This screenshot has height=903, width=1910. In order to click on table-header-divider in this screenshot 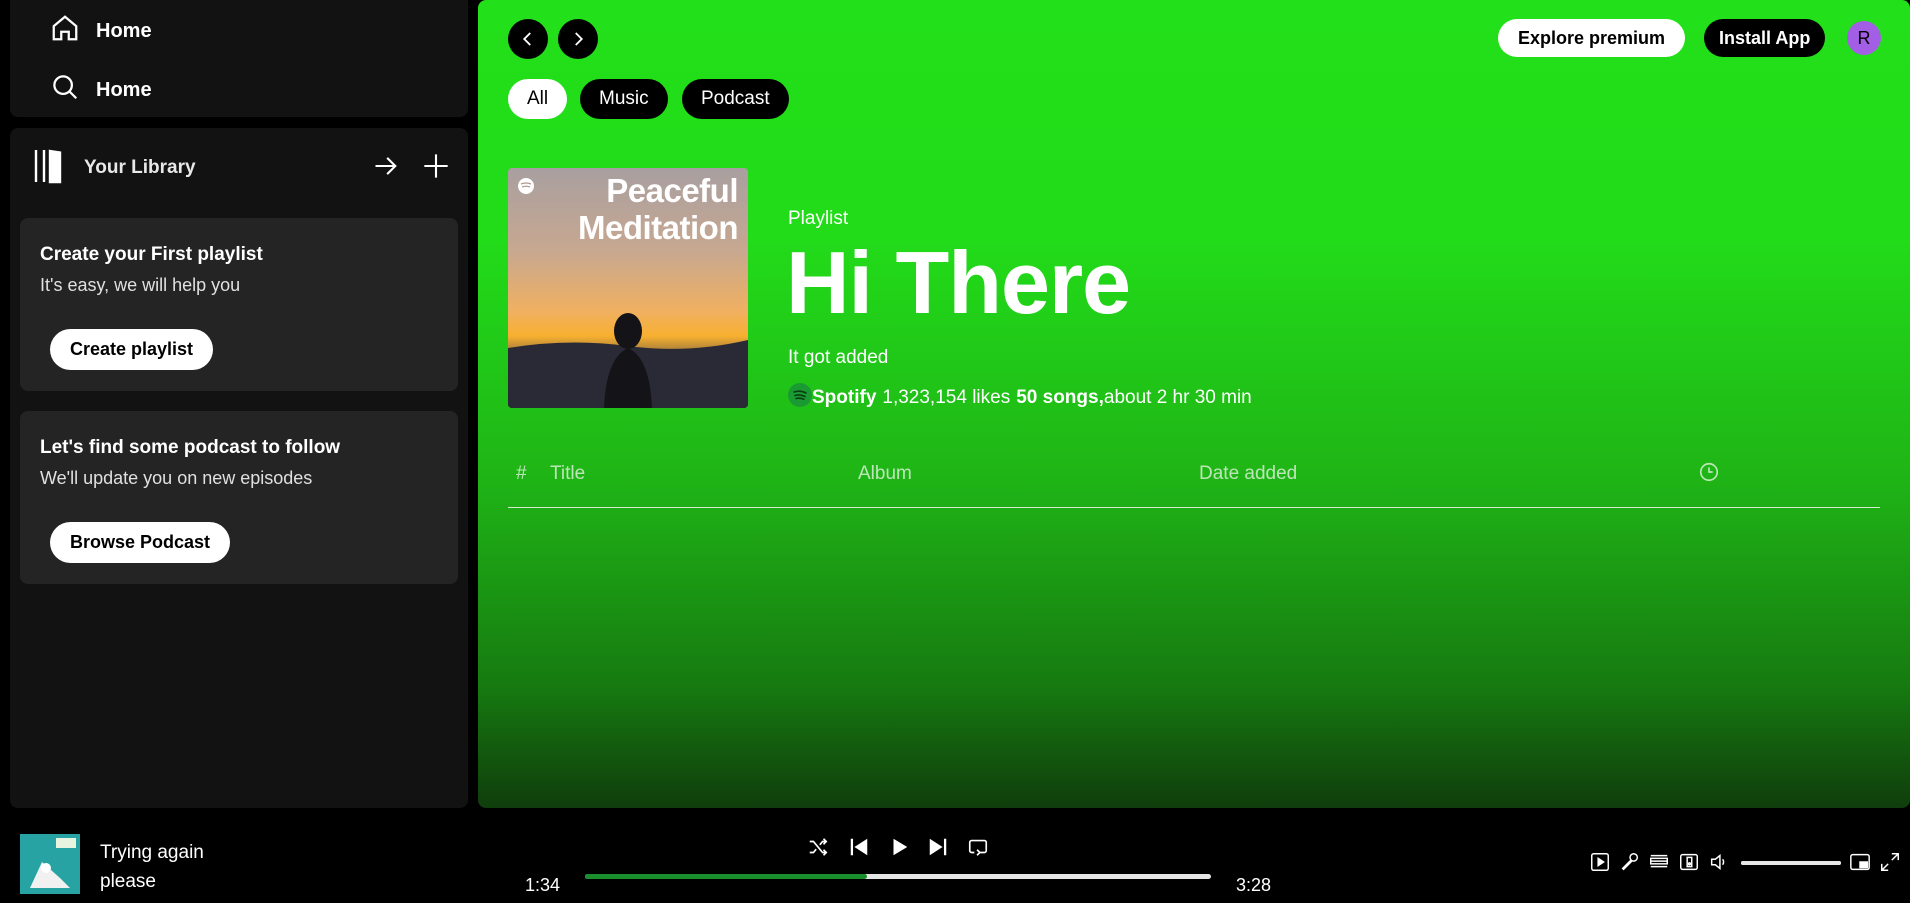, I will do `click(1194, 507)`.